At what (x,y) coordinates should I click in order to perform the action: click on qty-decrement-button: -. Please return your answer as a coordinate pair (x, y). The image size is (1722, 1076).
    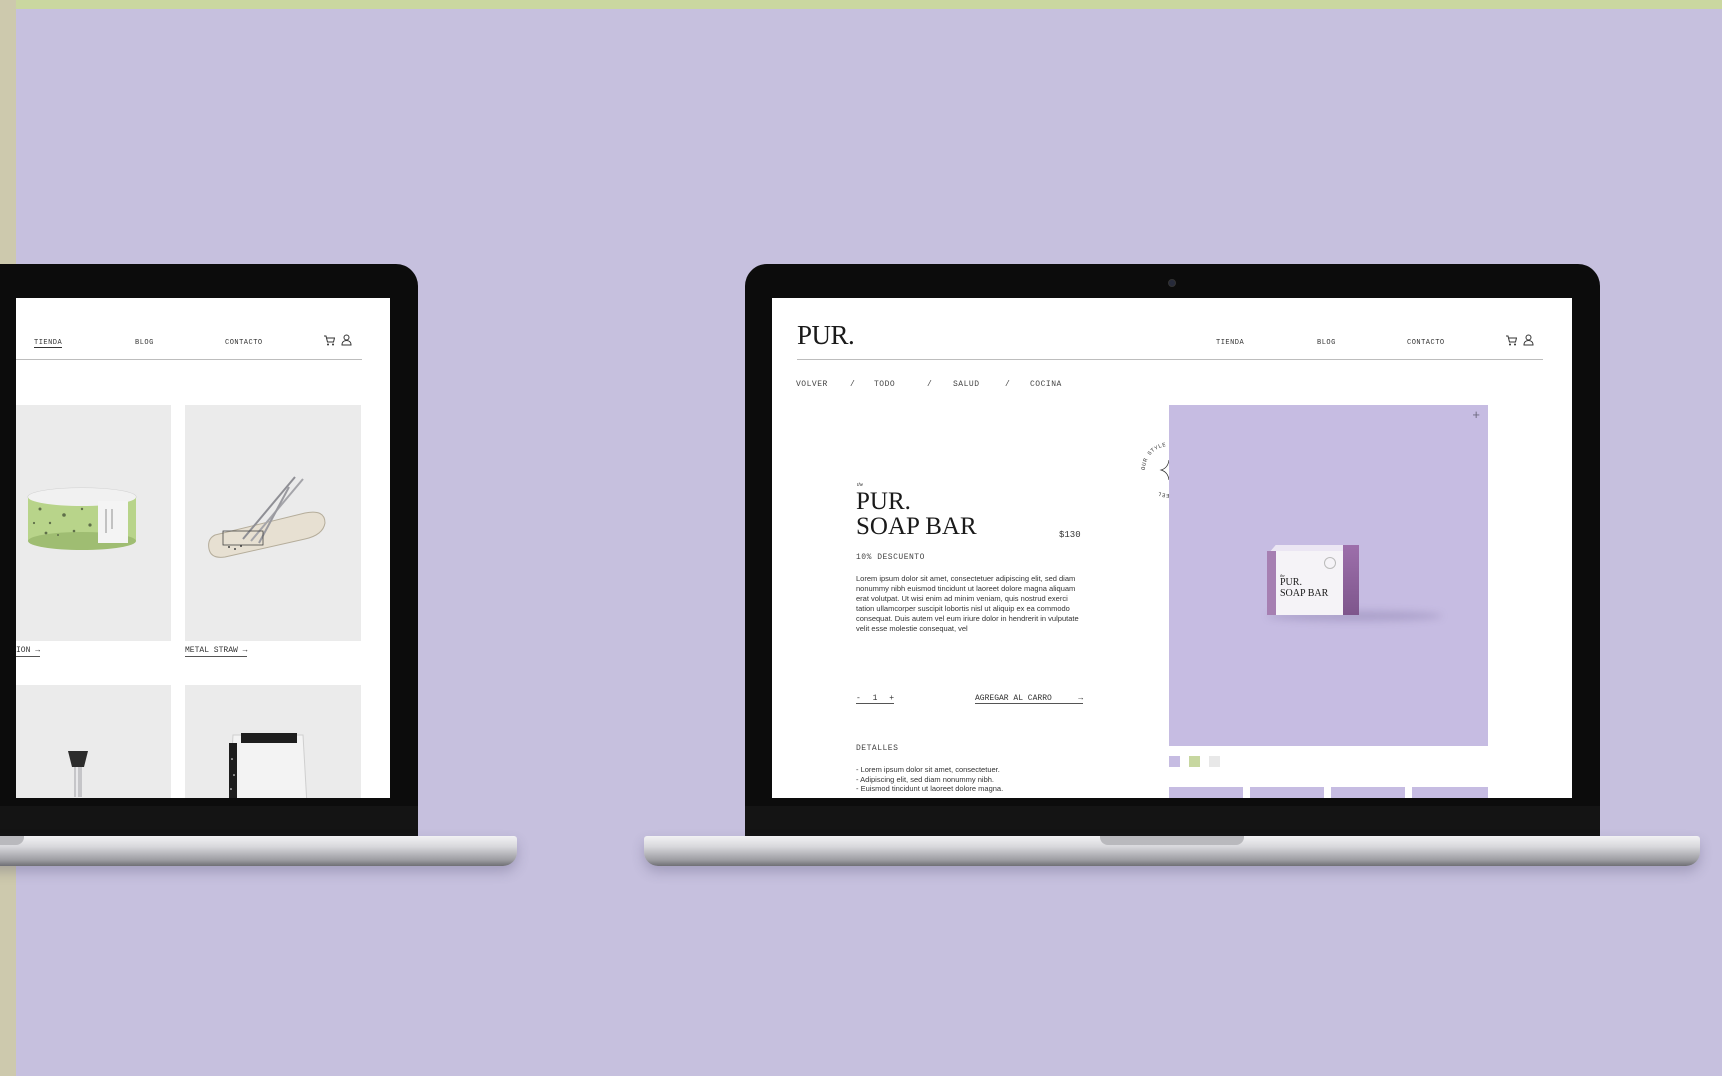
    Looking at the image, I should click on (858, 698).